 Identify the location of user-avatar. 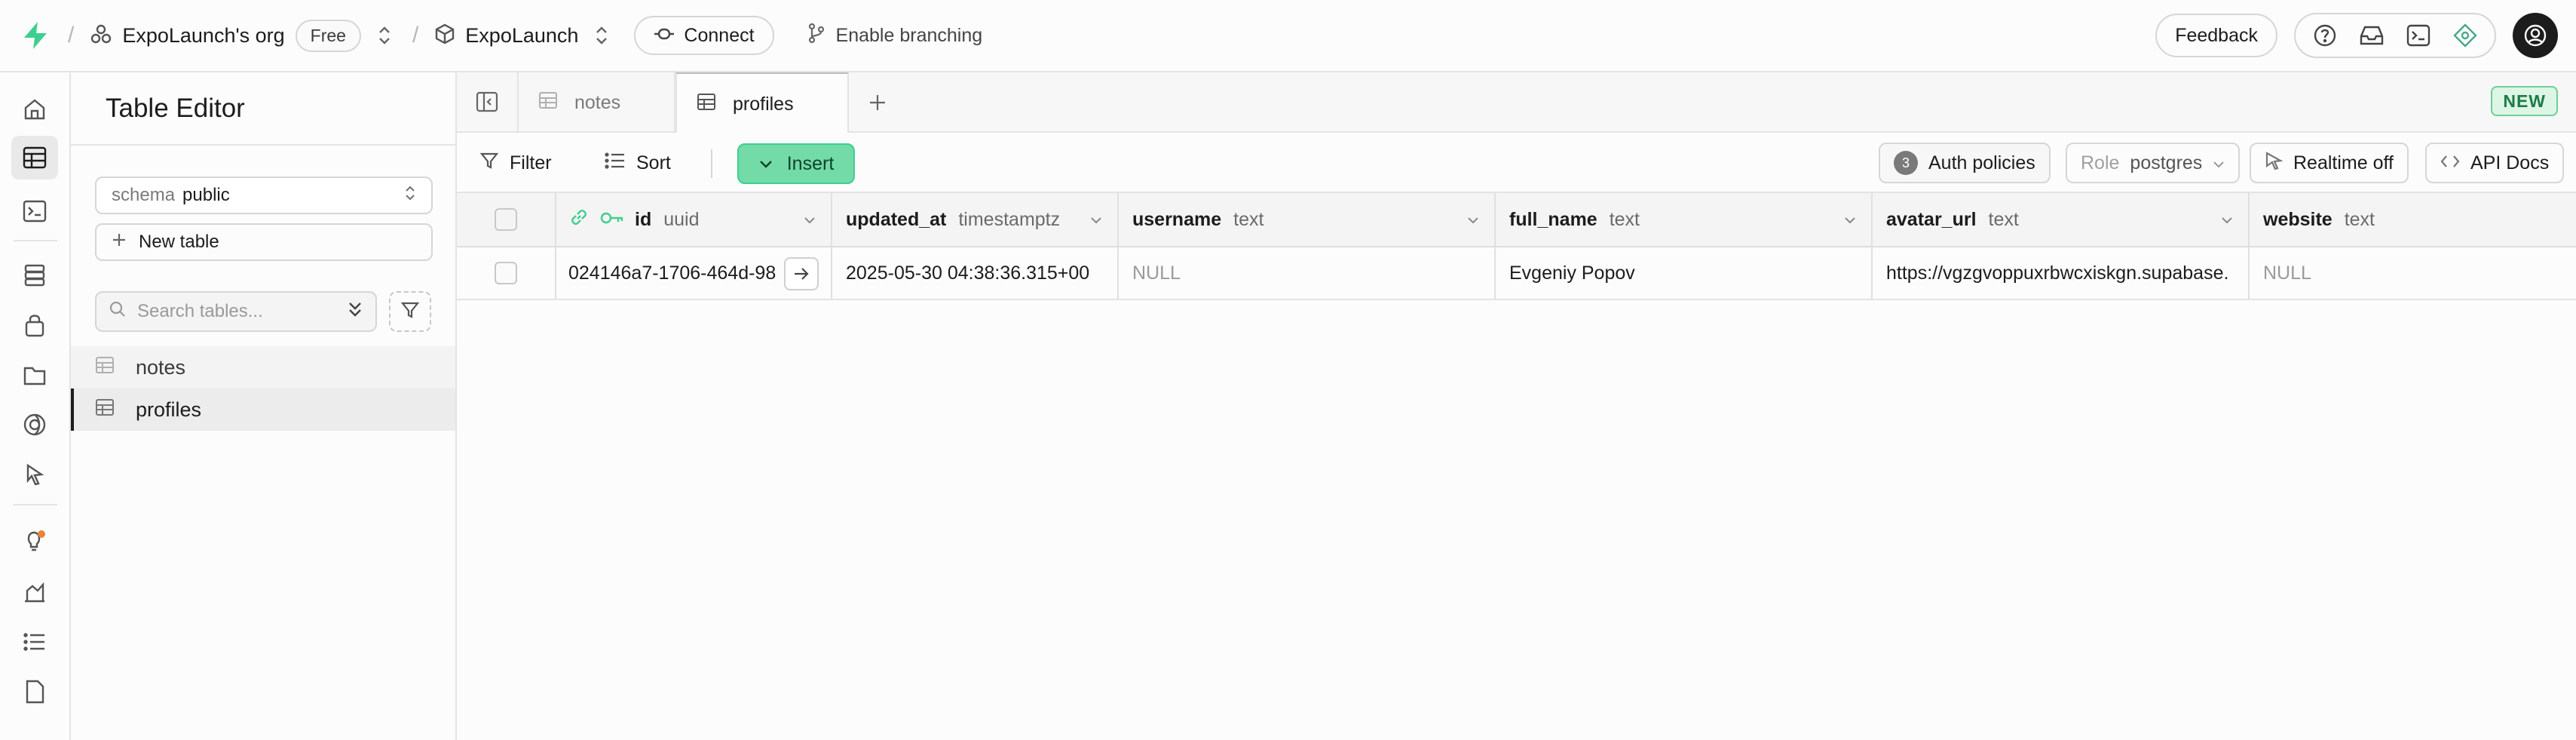
(2535, 35).